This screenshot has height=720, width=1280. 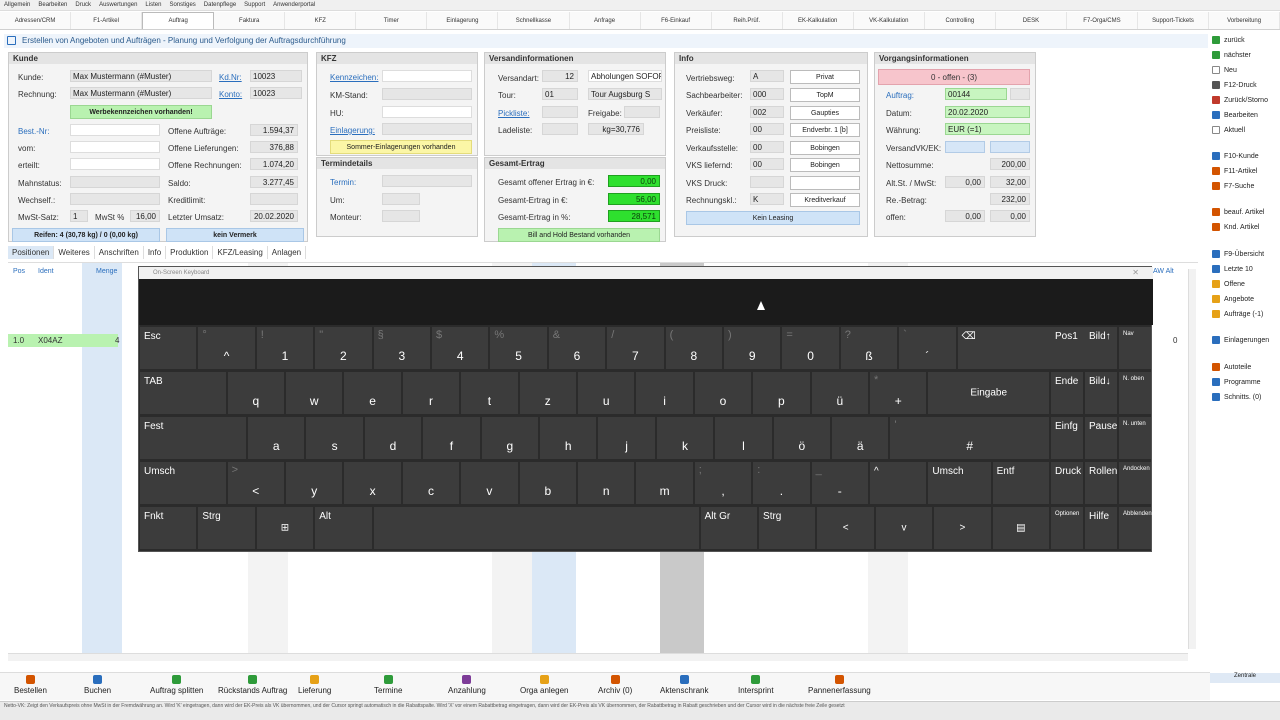 What do you see at coordinates (1010, 147) in the screenshot?
I see `versandek-field` at bounding box center [1010, 147].